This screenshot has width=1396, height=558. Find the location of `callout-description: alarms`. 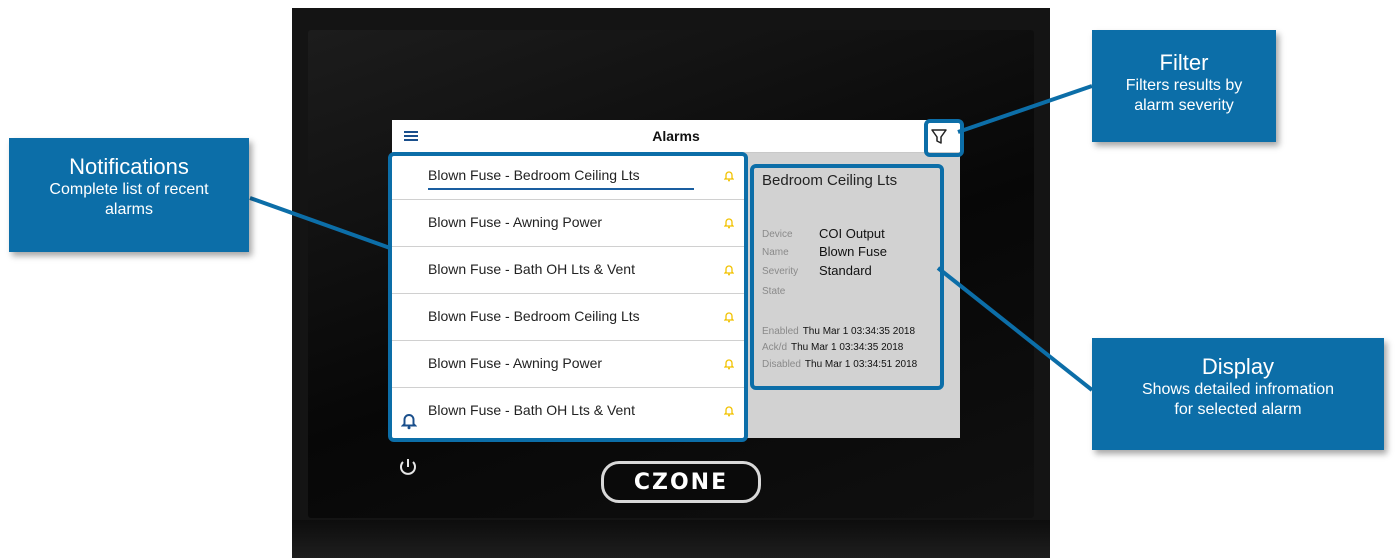

callout-description: alarms is located at coordinates (128, 209).